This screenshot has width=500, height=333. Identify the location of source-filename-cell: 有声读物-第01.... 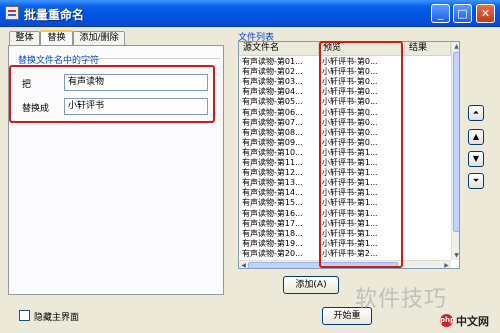
(272, 61).